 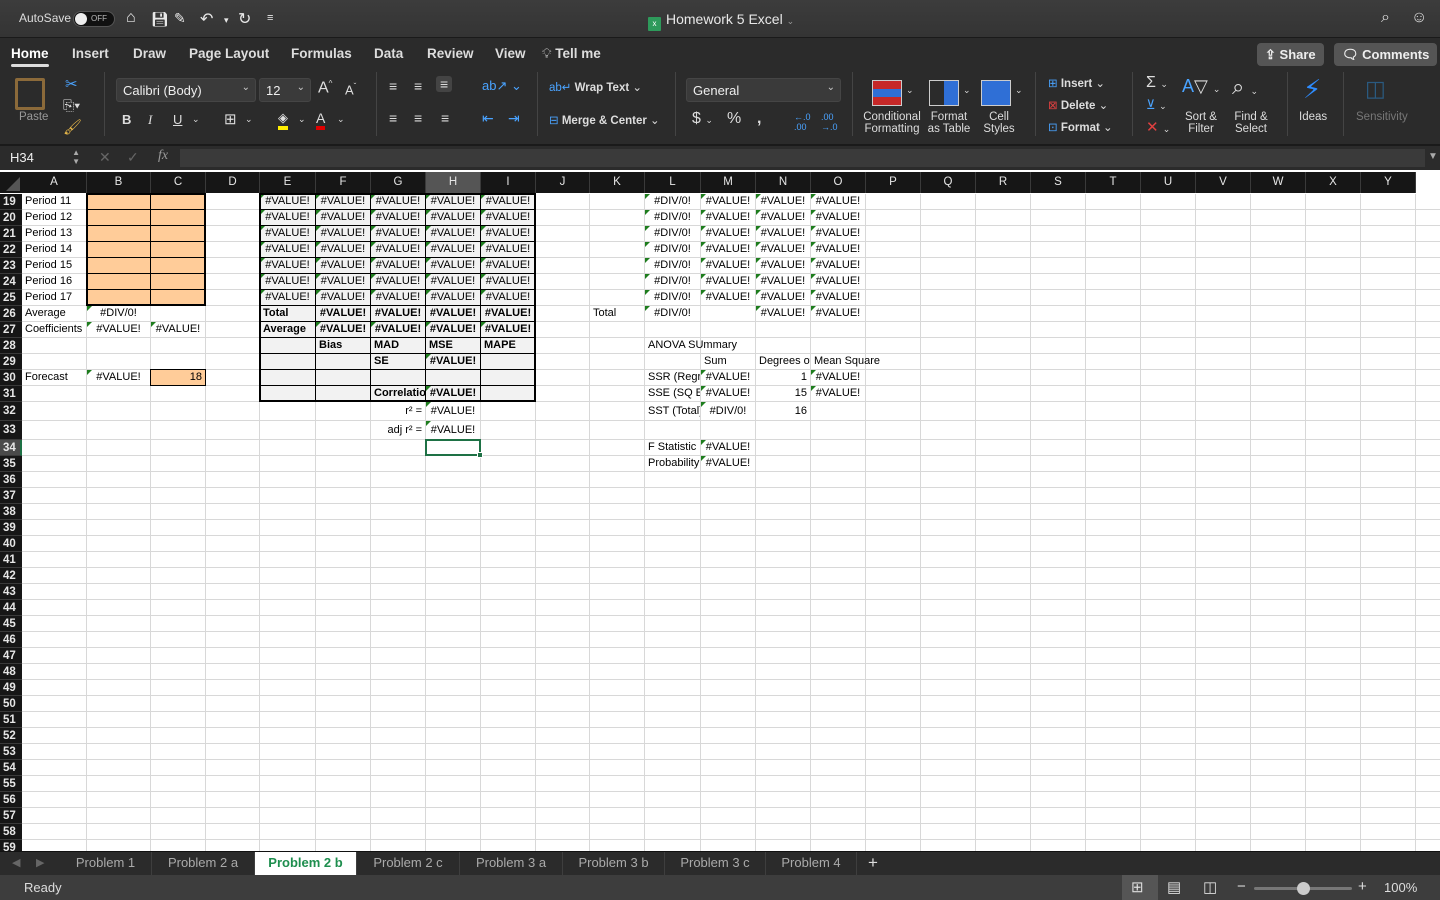 What do you see at coordinates (450, 53) in the screenshot?
I see `tab-review: Review` at bounding box center [450, 53].